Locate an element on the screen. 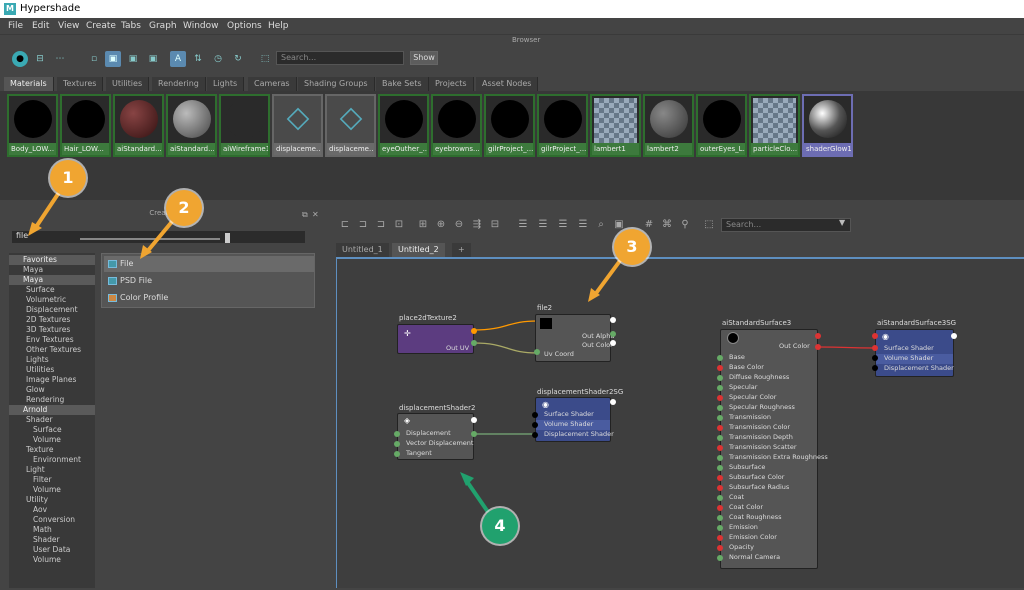 This screenshot has width=1024, height=590. medium-swatch-icon: ▣ is located at coordinates (113, 59).